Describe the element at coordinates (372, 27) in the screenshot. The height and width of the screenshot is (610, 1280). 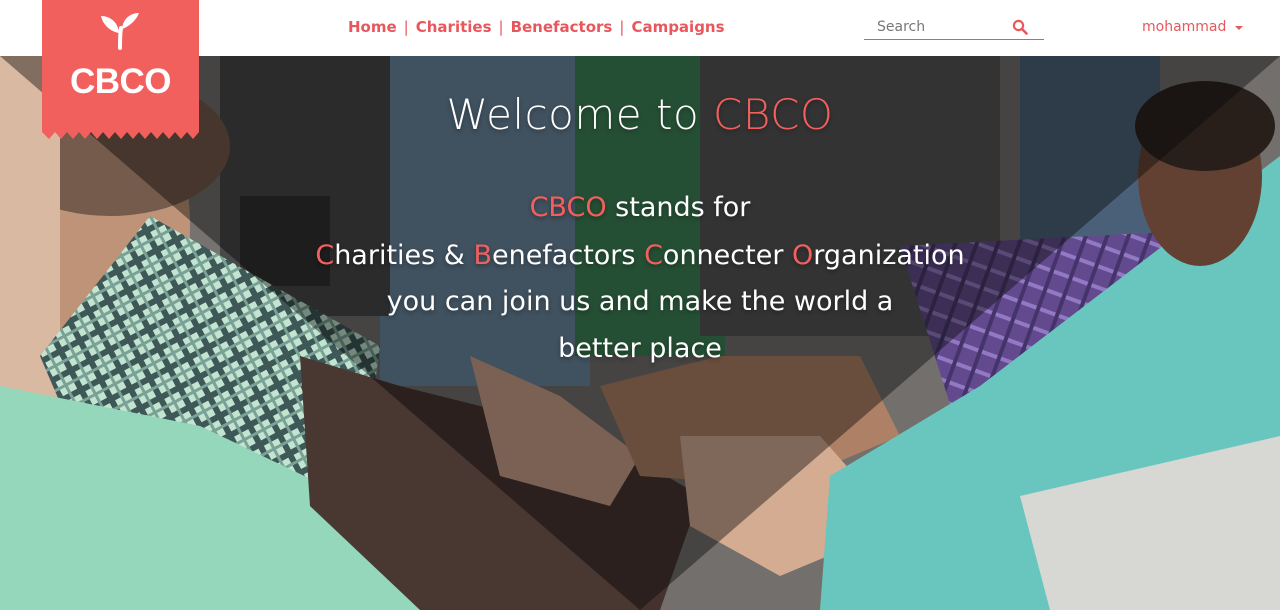
I see `nav-home-link: Home` at that location.